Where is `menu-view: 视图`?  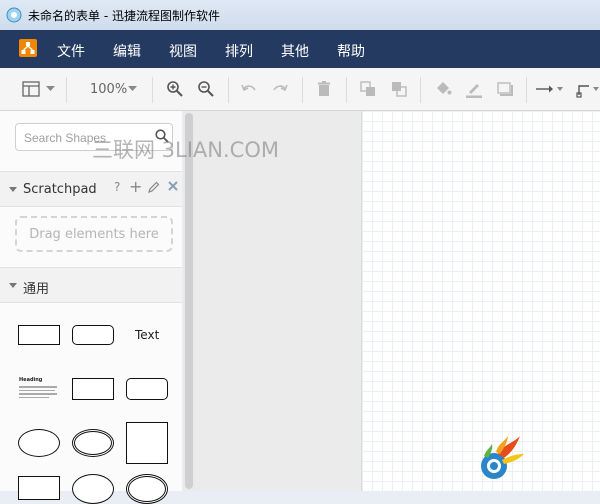 menu-view: 视图 is located at coordinates (183, 51).